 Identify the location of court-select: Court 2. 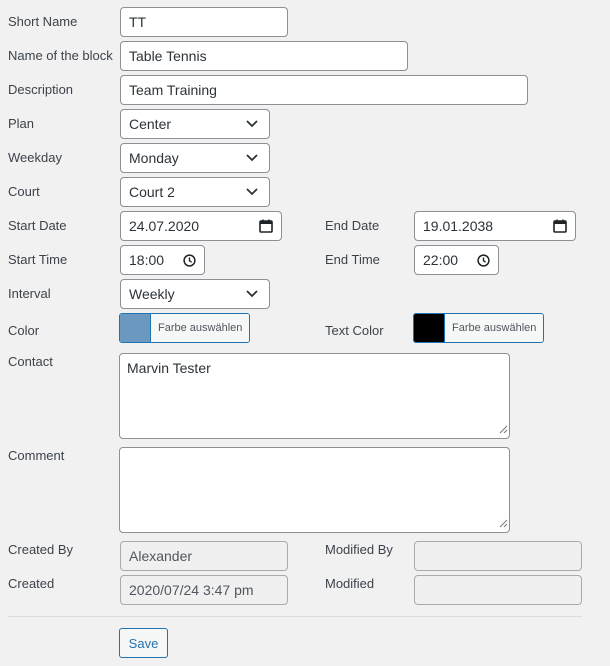
(195, 192).